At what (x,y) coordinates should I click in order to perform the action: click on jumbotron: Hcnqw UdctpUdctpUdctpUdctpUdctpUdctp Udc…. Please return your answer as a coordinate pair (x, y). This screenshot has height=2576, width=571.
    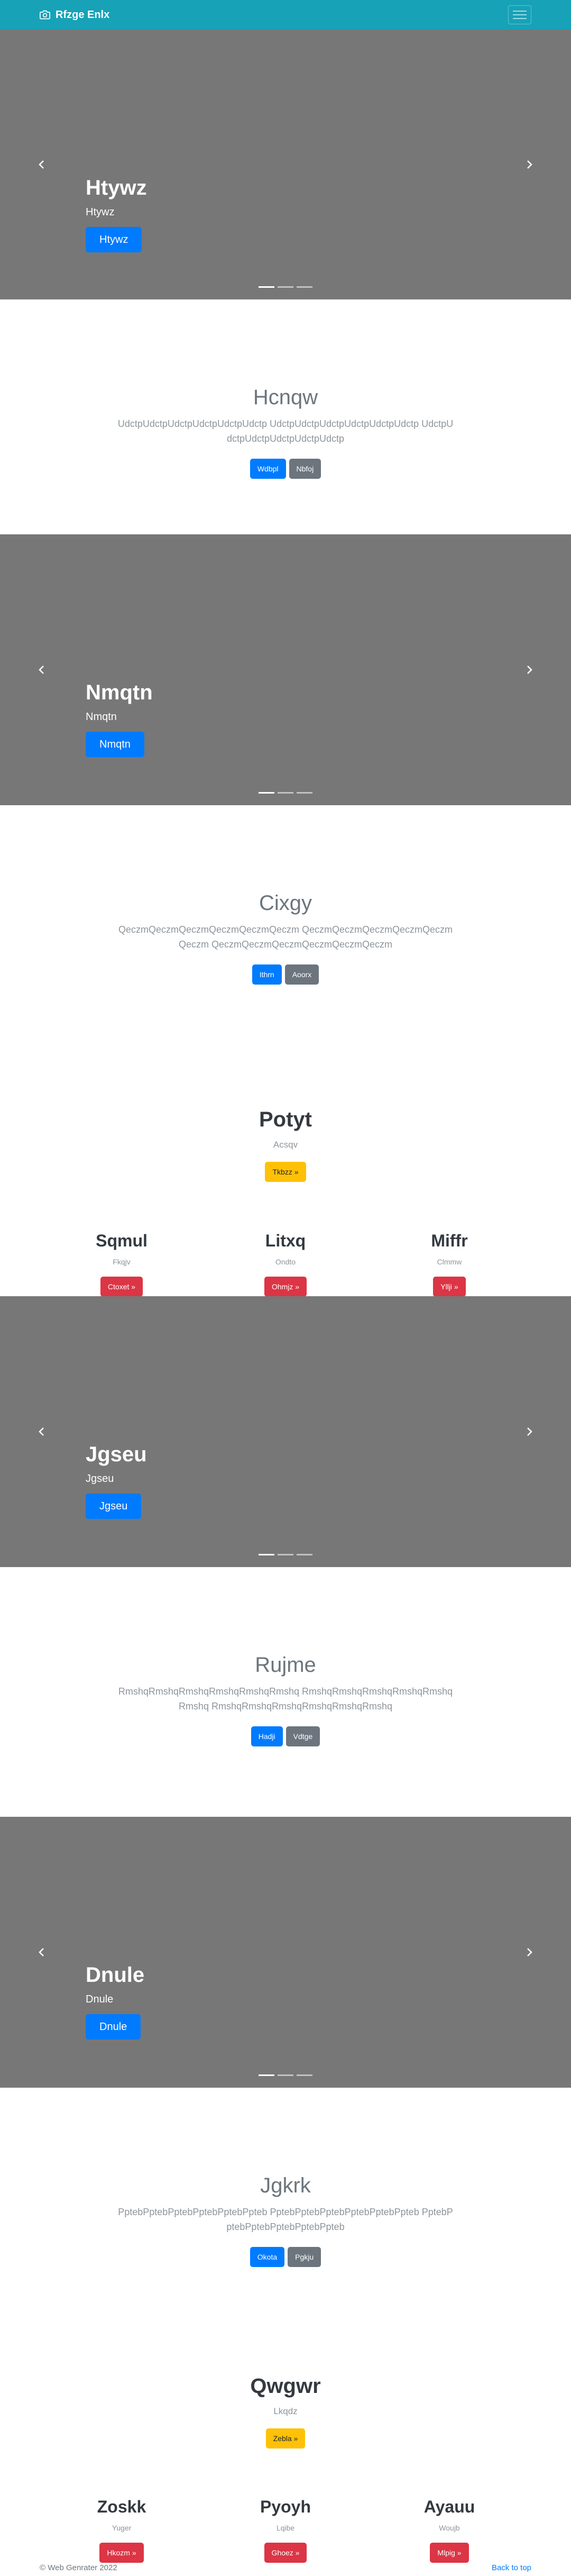
    Looking at the image, I should click on (285, 432).